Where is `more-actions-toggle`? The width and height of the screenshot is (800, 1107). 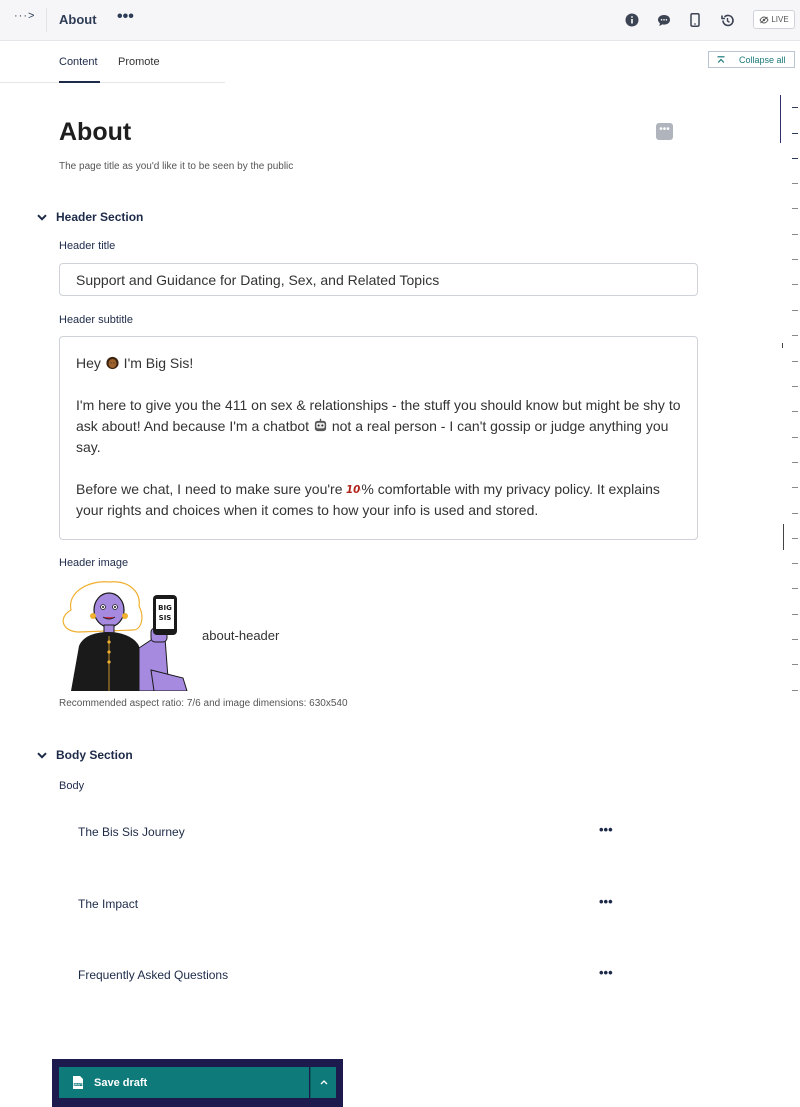 more-actions-toggle is located at coordinates (323, 1082).